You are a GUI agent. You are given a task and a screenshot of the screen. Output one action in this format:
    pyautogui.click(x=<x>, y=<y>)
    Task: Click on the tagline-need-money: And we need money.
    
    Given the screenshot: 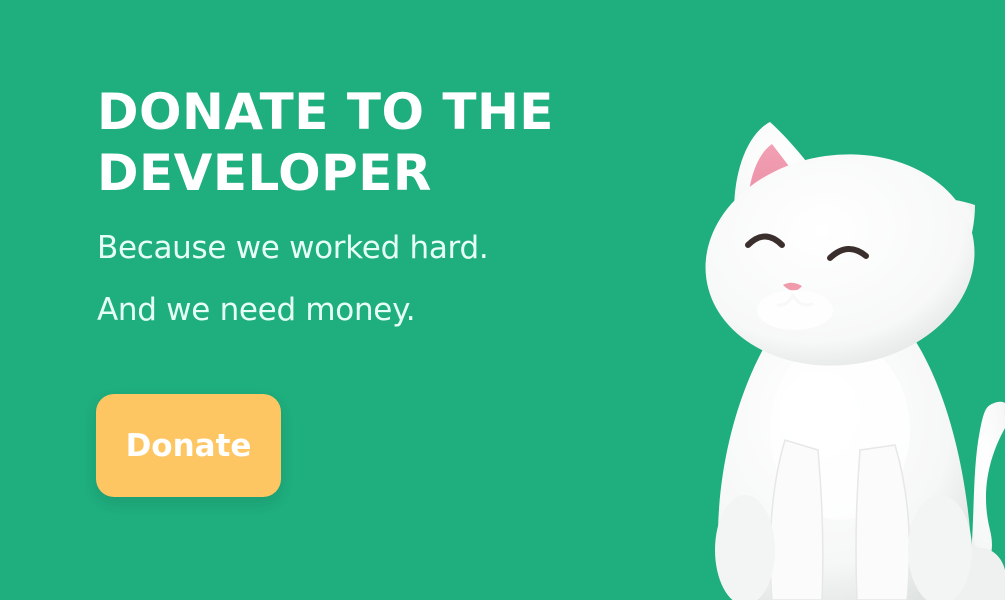 What is the action you would take?
    pyautogui.click(x=256, y=310)
    